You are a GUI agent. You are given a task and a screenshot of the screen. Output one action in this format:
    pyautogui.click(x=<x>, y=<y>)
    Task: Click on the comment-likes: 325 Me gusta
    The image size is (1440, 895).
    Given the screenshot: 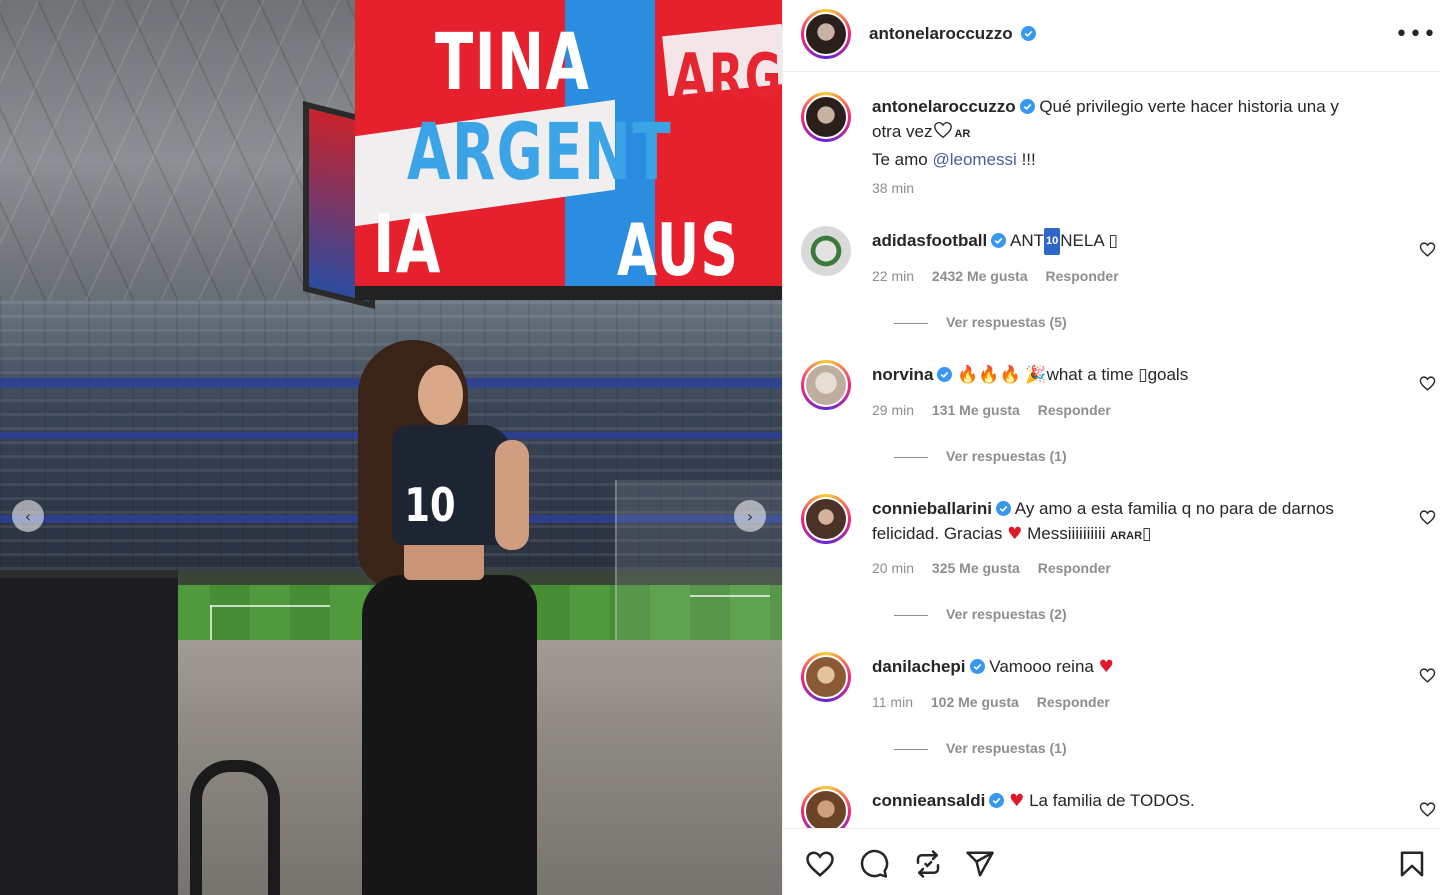 What is the action you would take?
    pyautogui.click(x=976, y=568)
    